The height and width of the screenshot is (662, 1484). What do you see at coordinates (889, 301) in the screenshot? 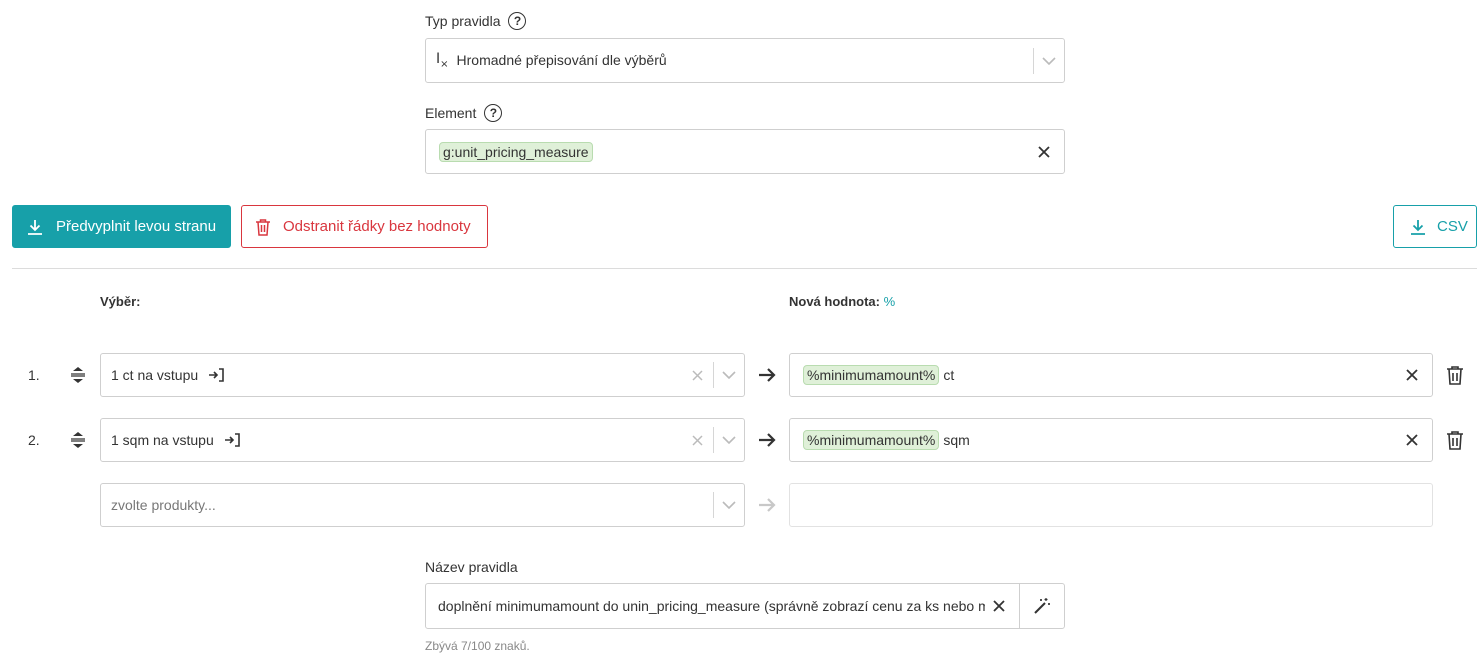
I see `percent-symbol: %` at bounding box center [889, 301].